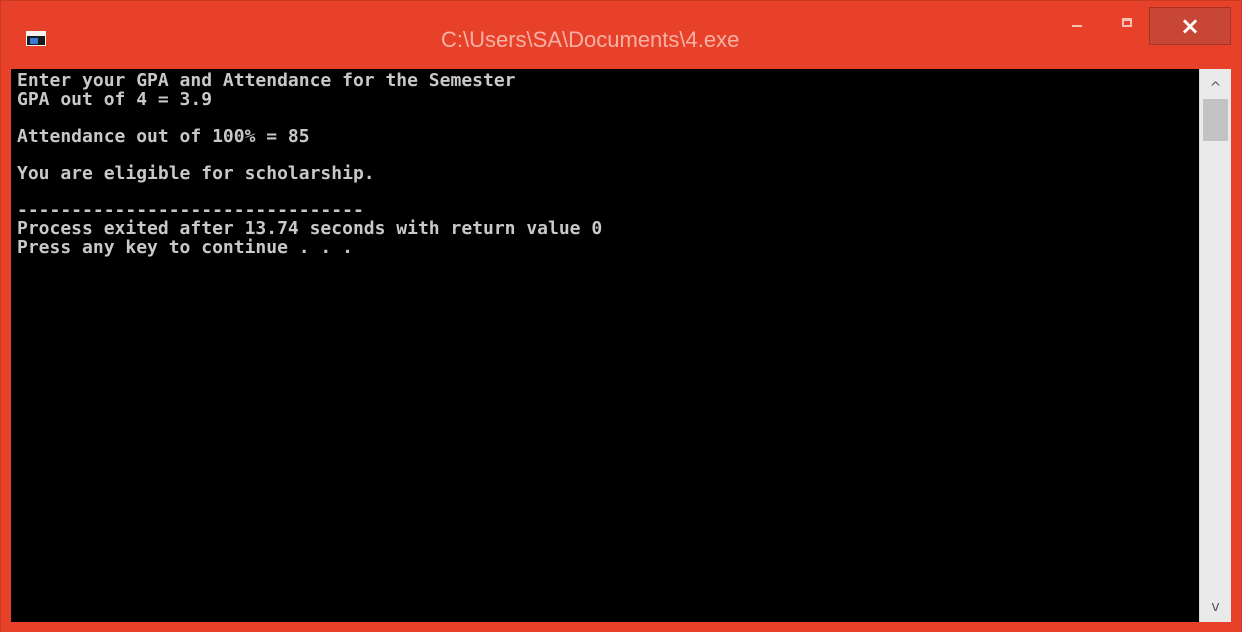 Image resolution: width=1242 pixels, height=632 pixels. What do you see at coordinates (1215, 88) in the screenshot?
I see `chevron-up-icon: ^` at bounding box center [1215, 88].